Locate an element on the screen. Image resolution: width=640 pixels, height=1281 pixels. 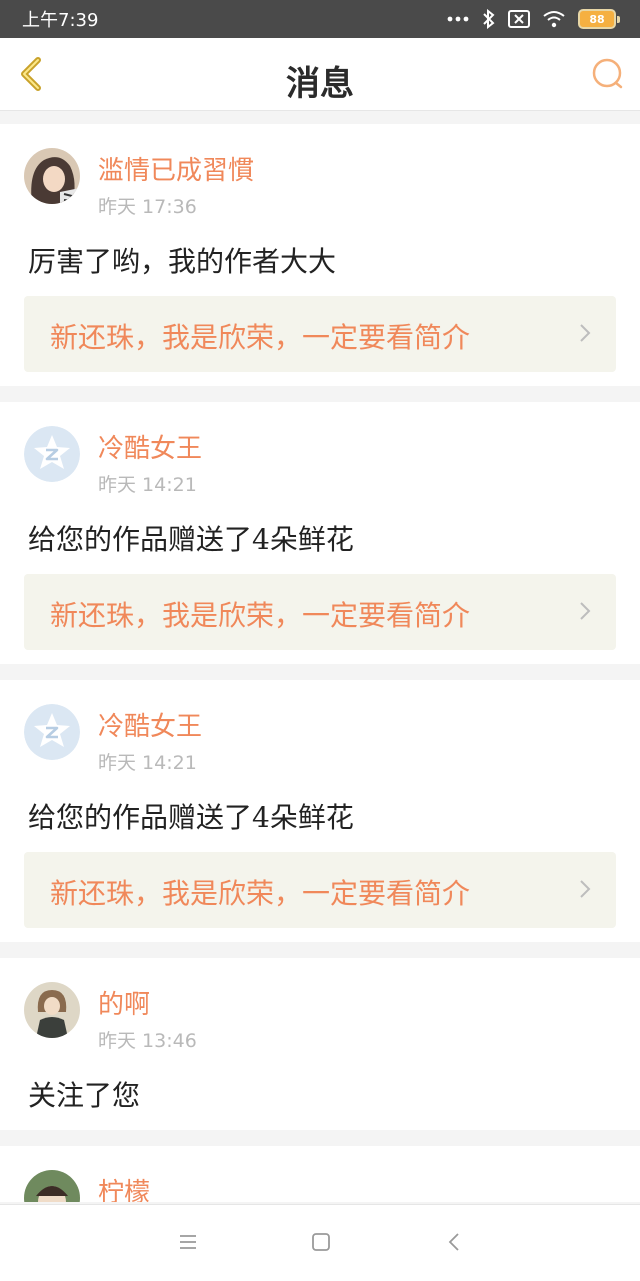
battery-level: 88 is located at coordinates (597, 19).